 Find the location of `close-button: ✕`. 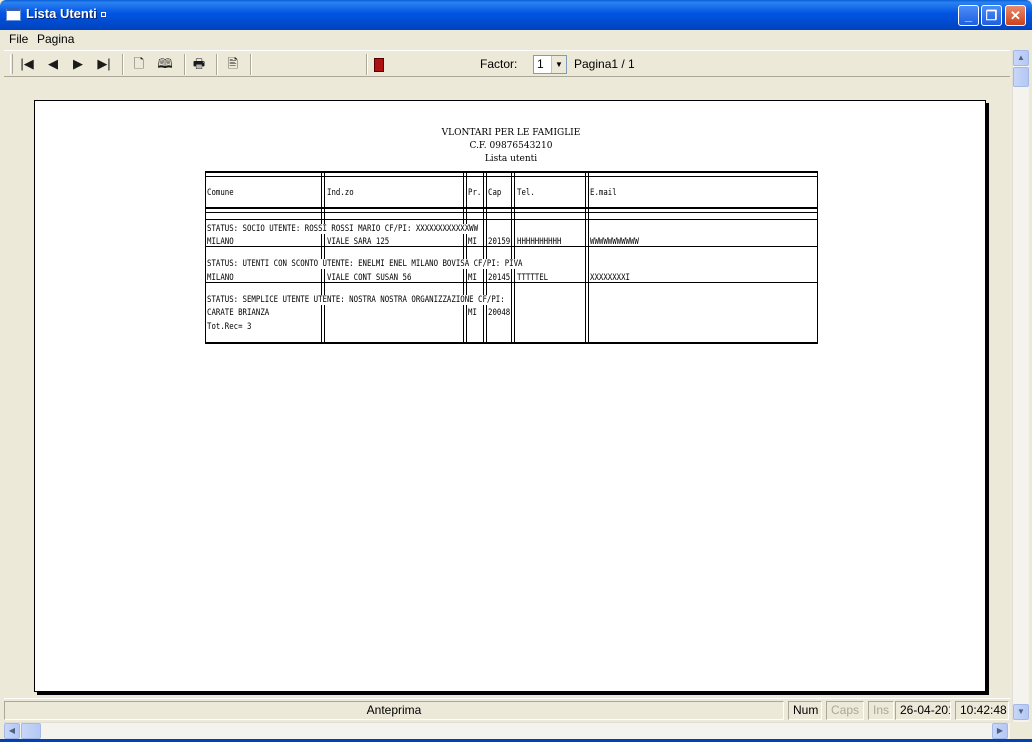

close-button: ✕ is located at coordinates (1015, 15).